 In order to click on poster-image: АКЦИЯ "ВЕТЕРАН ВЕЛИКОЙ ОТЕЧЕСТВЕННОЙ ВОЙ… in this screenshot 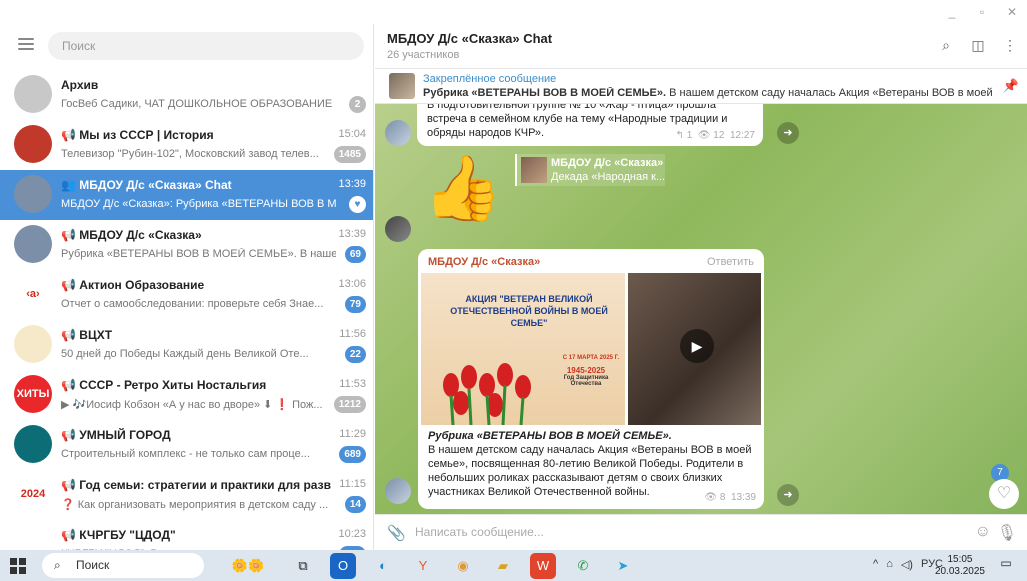, I will do `click(523, 349)`.